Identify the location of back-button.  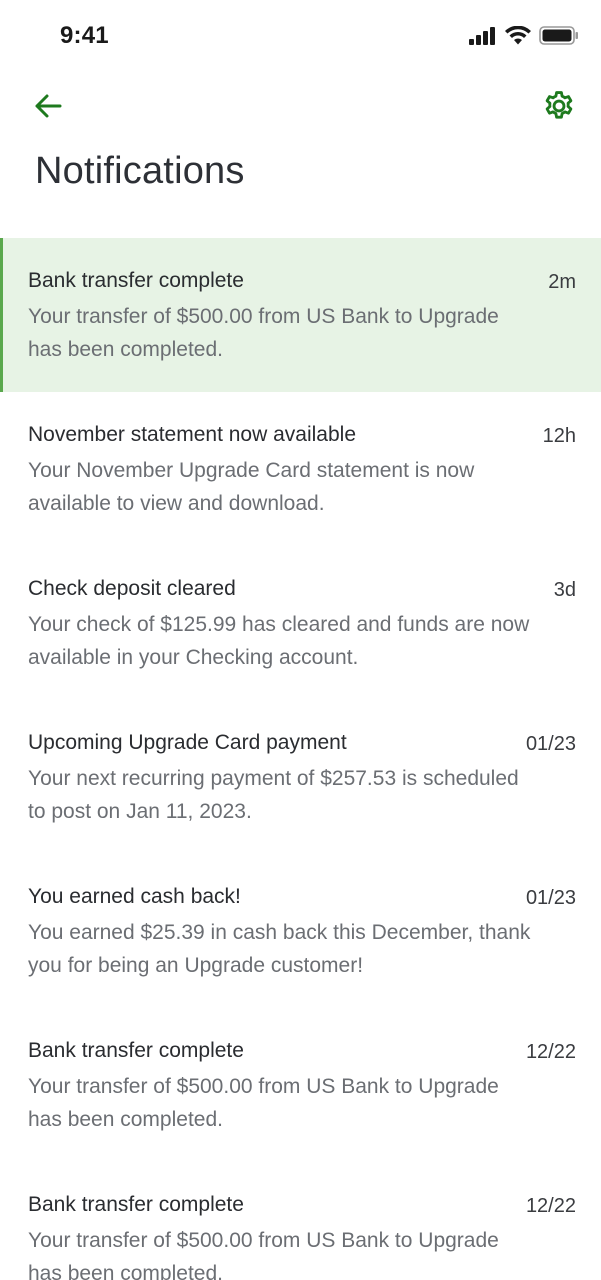
(48, 108).